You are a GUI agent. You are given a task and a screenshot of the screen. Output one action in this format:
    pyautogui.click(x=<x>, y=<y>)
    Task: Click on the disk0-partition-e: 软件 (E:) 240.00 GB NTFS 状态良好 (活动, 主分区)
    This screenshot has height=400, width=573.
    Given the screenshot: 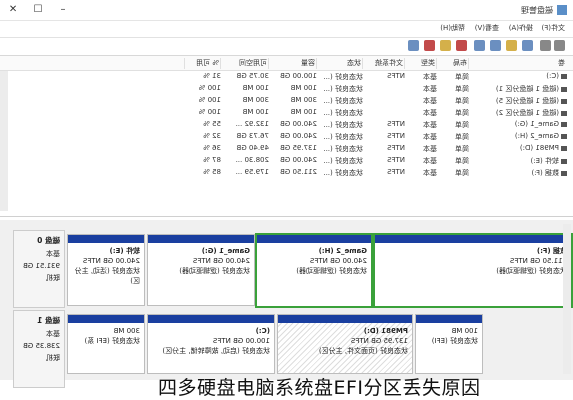 What is the action you would take?
    pyautogui.click(x=106, y=270)
    